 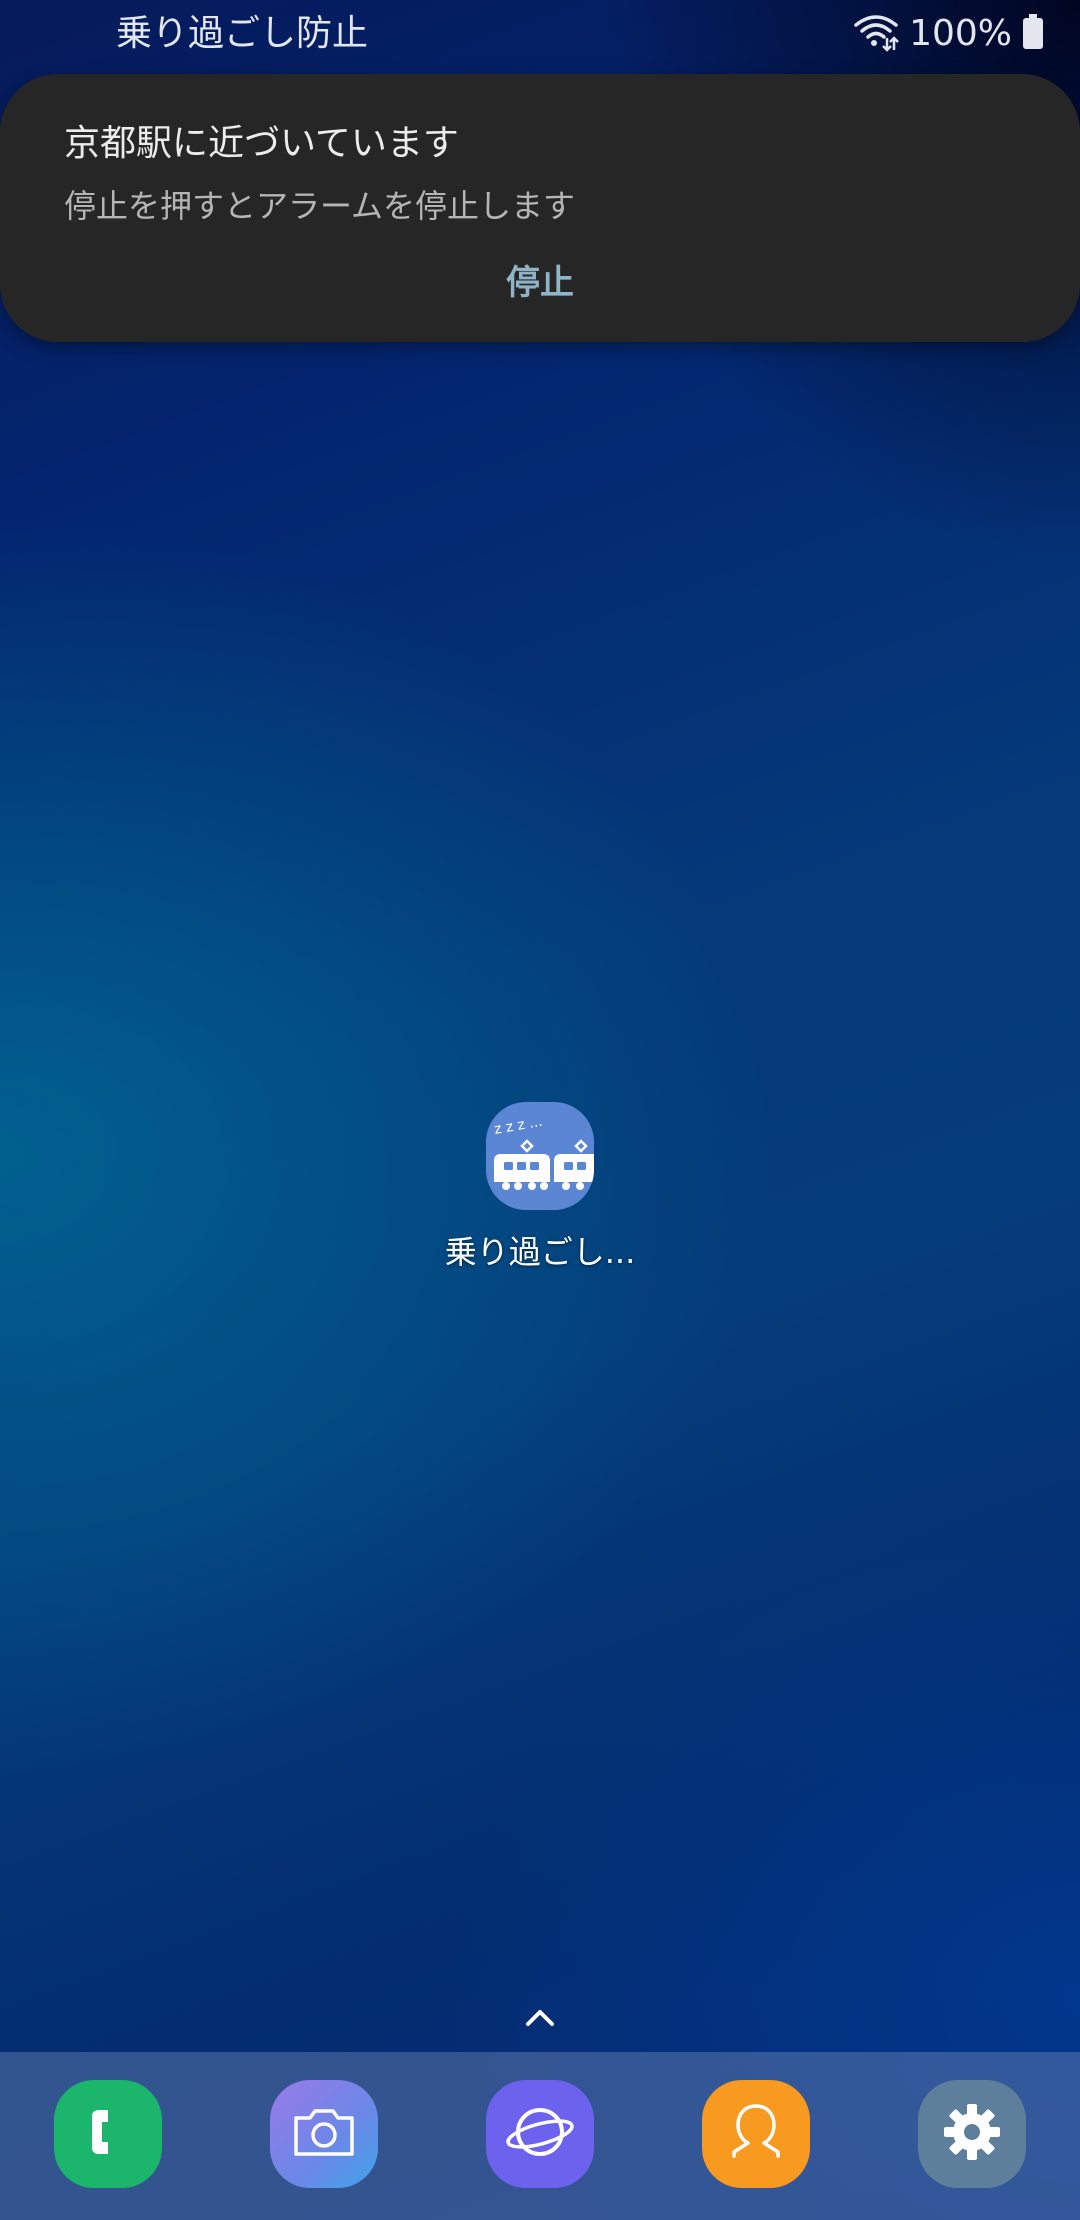 I want to click on gear-icon, so click(x=972, y=2134).